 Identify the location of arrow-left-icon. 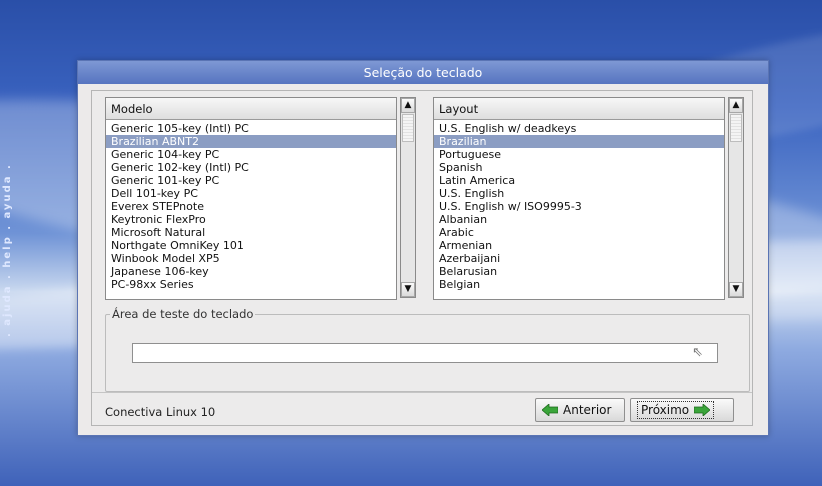
(550, 410).